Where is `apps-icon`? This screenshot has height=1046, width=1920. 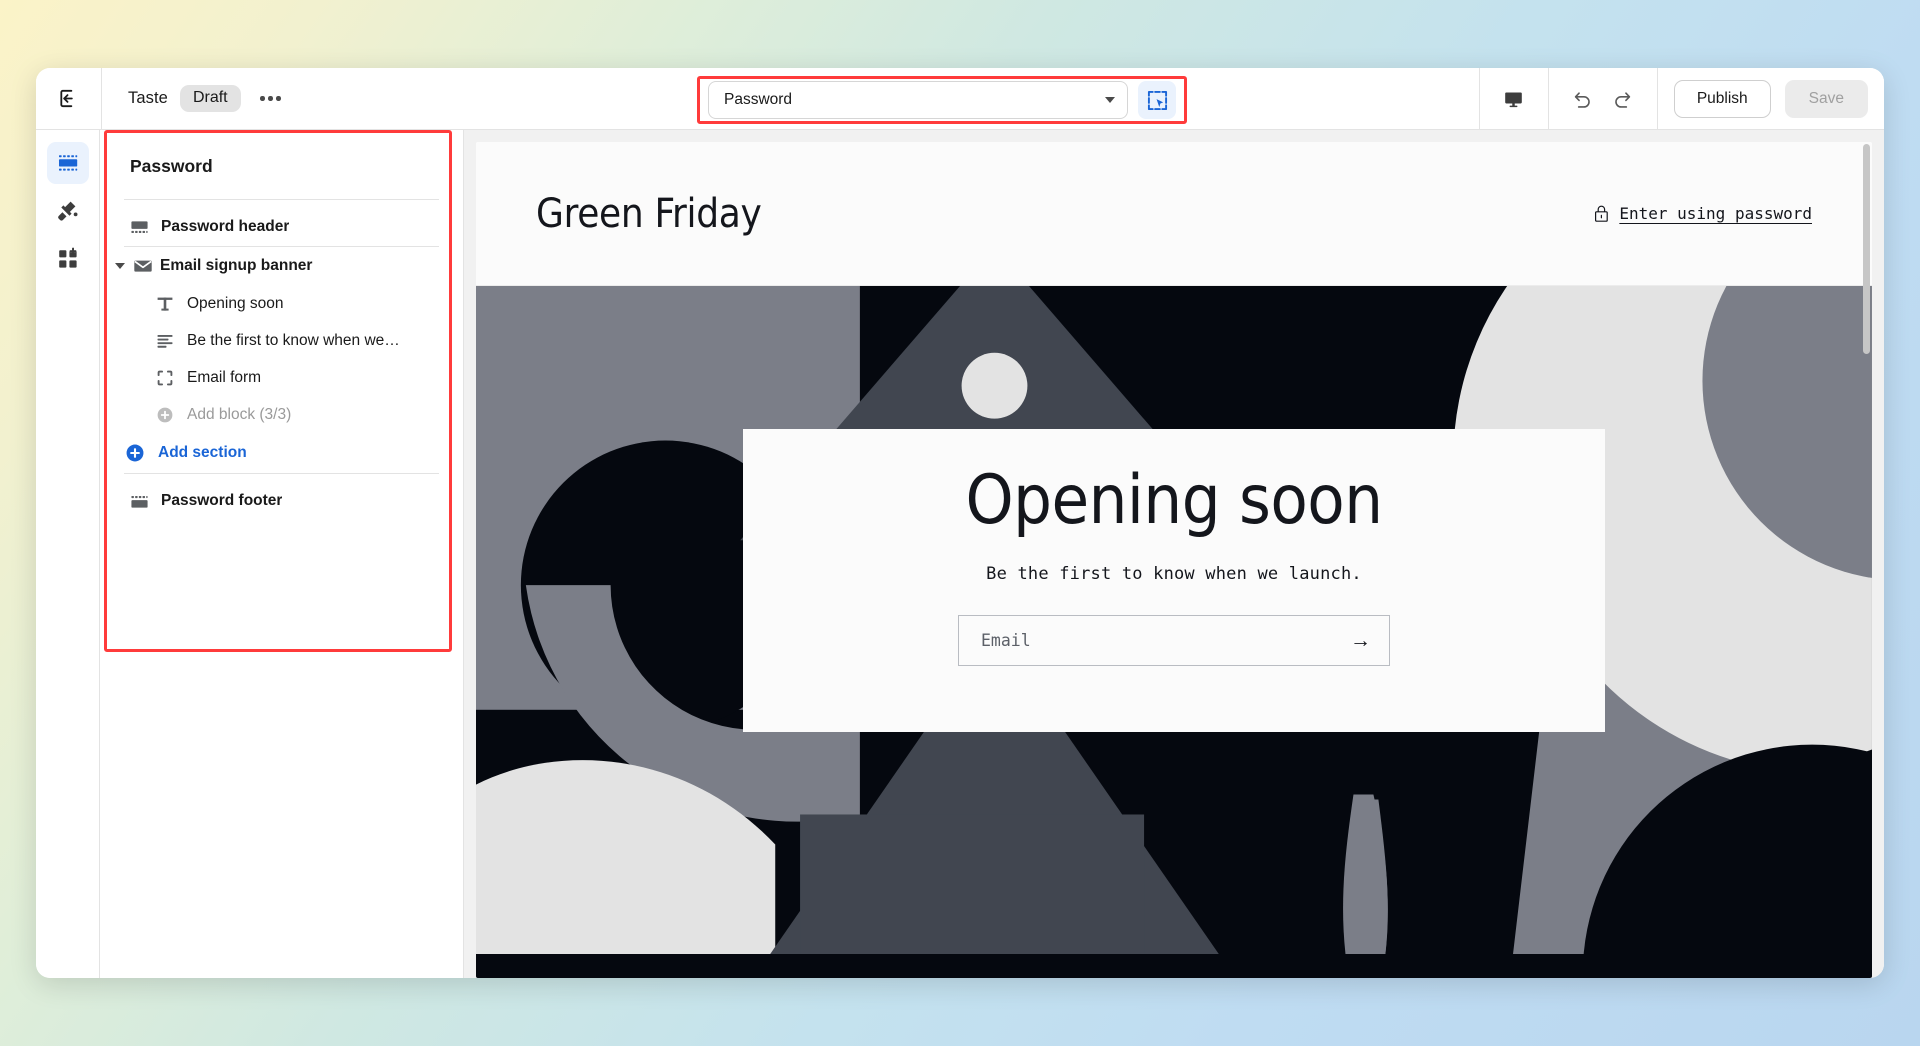 apps-icon is located at coordinates (68, 259).